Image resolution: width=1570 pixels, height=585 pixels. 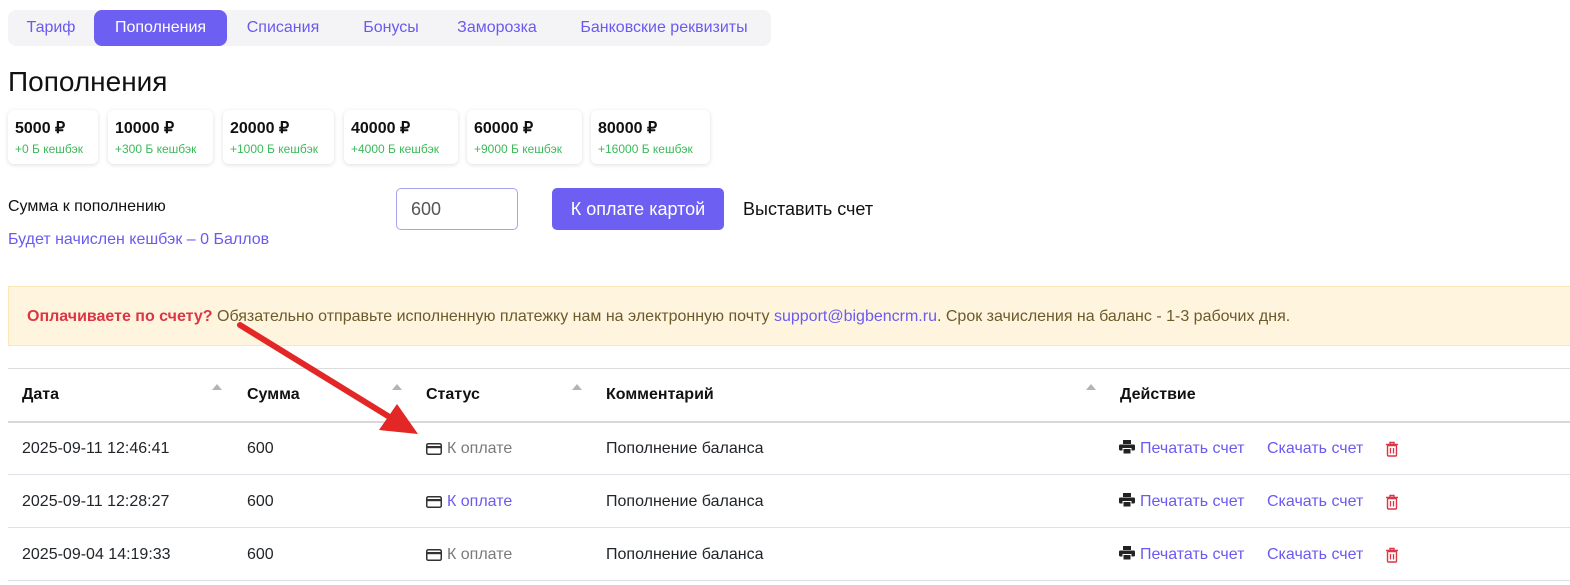 What do you see at coordinates (1158, 394) in the screenshot?
I see `column-header-action: Действие` at bounding box center [1158, 394].